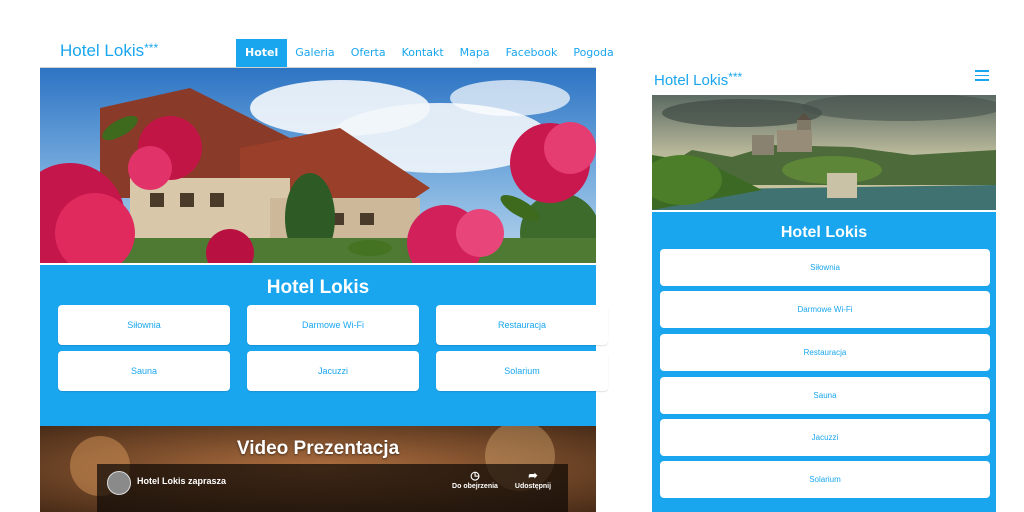 This screenshot has height=512, width=1024. What do you see at coordinates (533, 486) in the screenshot?
I see `share-label: Udostępnij` at bounding box center [533, 486].